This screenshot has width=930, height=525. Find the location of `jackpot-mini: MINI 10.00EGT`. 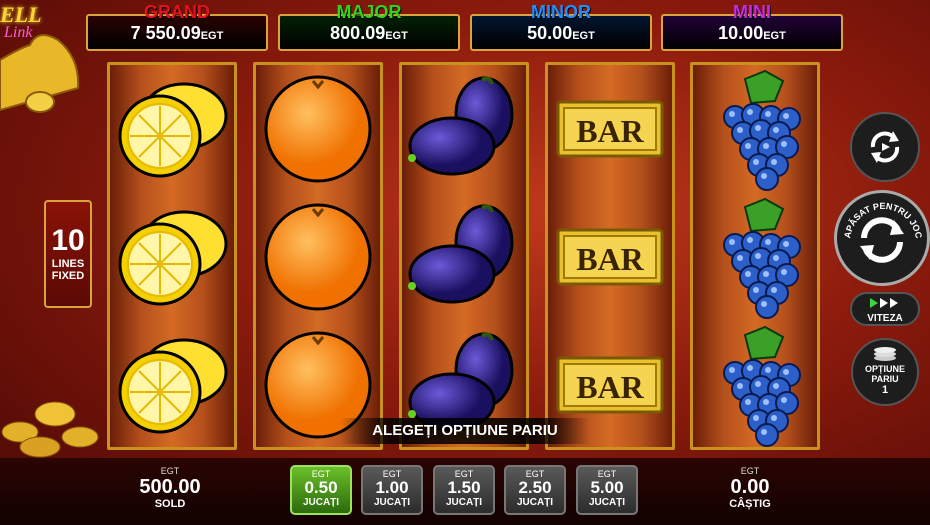

jackpot-mini: MINI 10.00EGT is located at coordinates (752, 26).